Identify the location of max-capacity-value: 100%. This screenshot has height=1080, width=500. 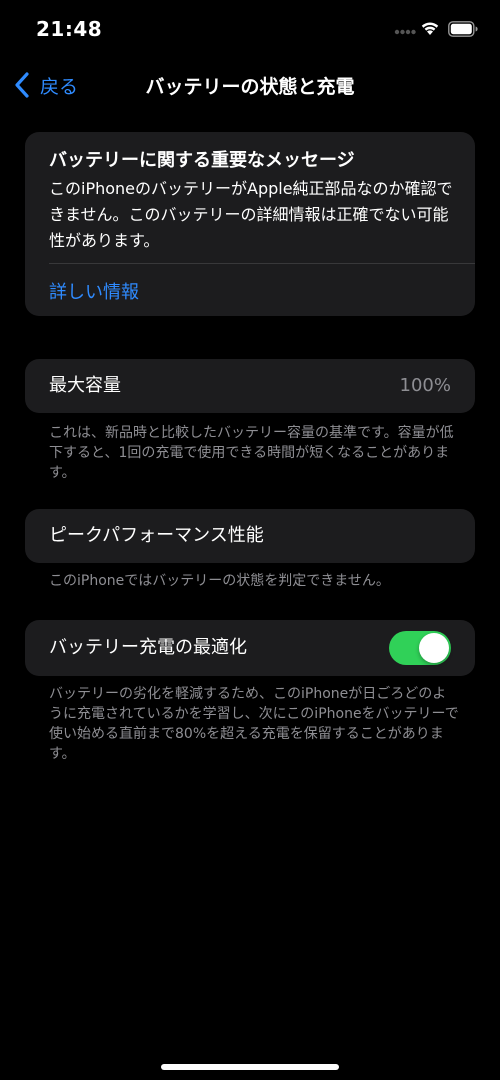
(425, 385).